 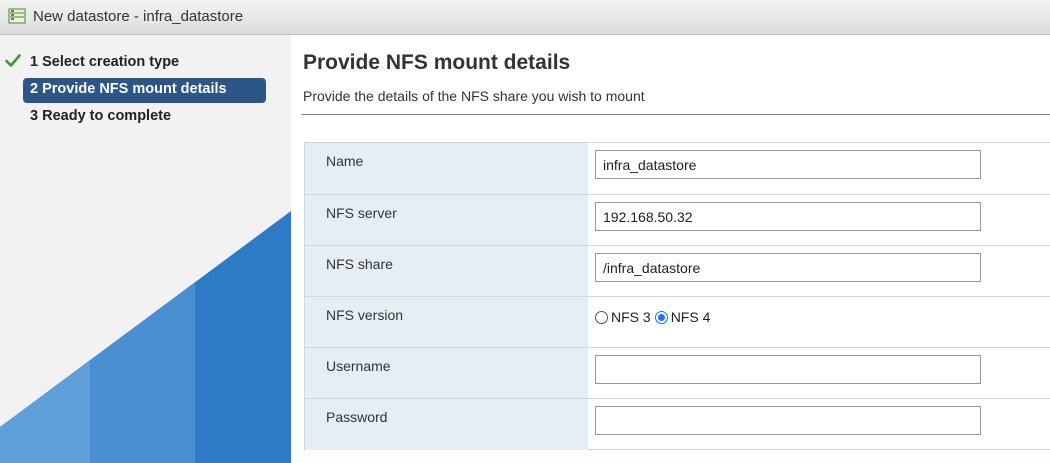 What do you see at coordinates (34, 62) in the screenshot?
I see `step-number: 1` at bounding box center [34, 62].